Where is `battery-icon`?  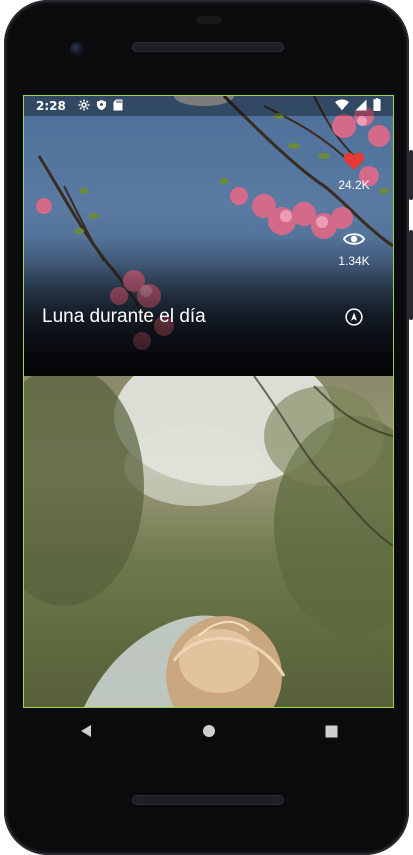 battery-icon is located at coordinates (377, 106).